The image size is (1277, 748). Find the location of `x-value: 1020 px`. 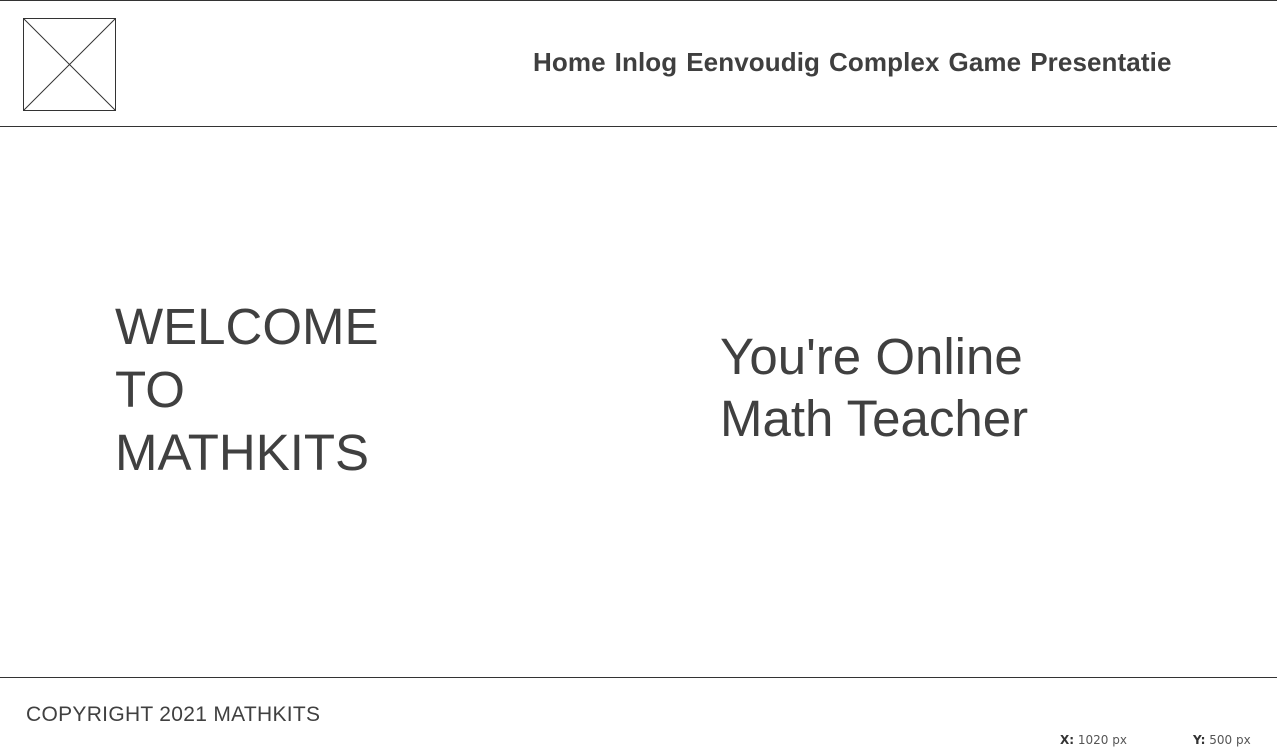

x-value: 1020 px is located at coordinates (1102, 740).